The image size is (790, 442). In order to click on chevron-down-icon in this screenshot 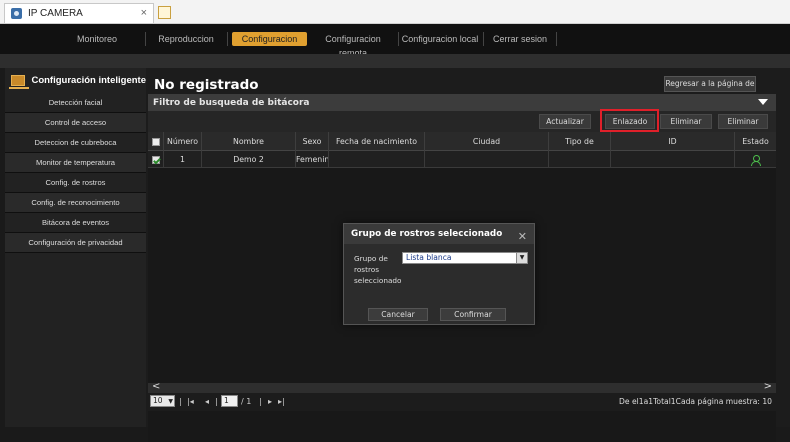, I will do `click(763, 102)`.